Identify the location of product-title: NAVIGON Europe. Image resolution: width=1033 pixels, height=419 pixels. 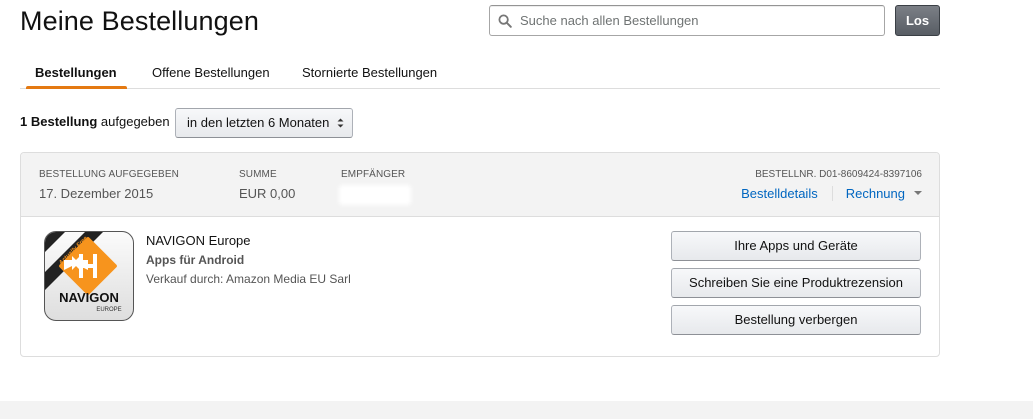
(198, 240).